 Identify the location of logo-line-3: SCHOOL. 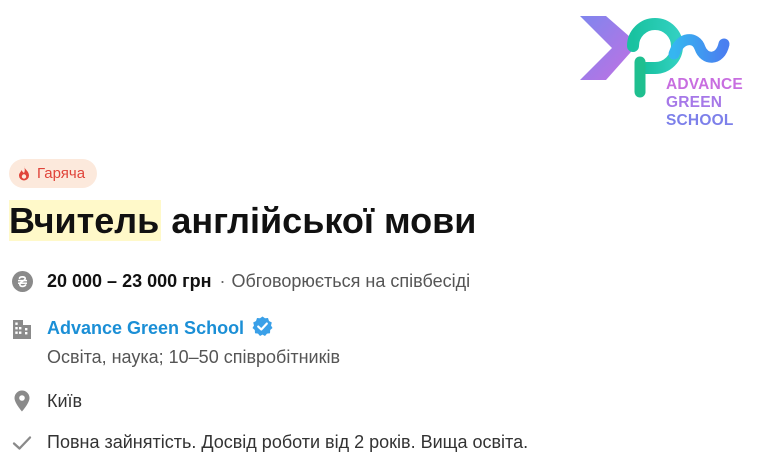
(700, 120).